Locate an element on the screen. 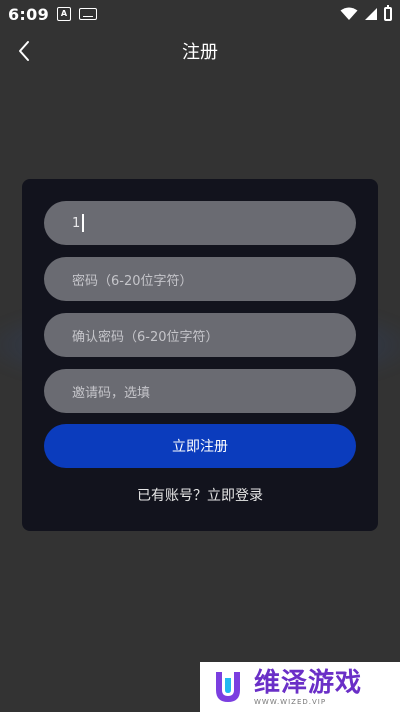 This screenshot has width=400, height=712. status-right is located at coordinates (366, 13).